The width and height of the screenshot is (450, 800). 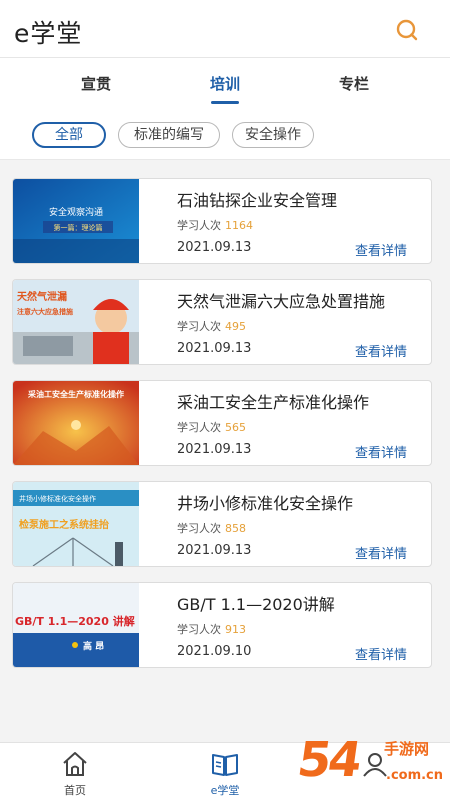 What do you see at coordinates (169, 135) in the screenshot?
I see `filter-standard-writing: 标准的编写` at bounding box center [169, 135].